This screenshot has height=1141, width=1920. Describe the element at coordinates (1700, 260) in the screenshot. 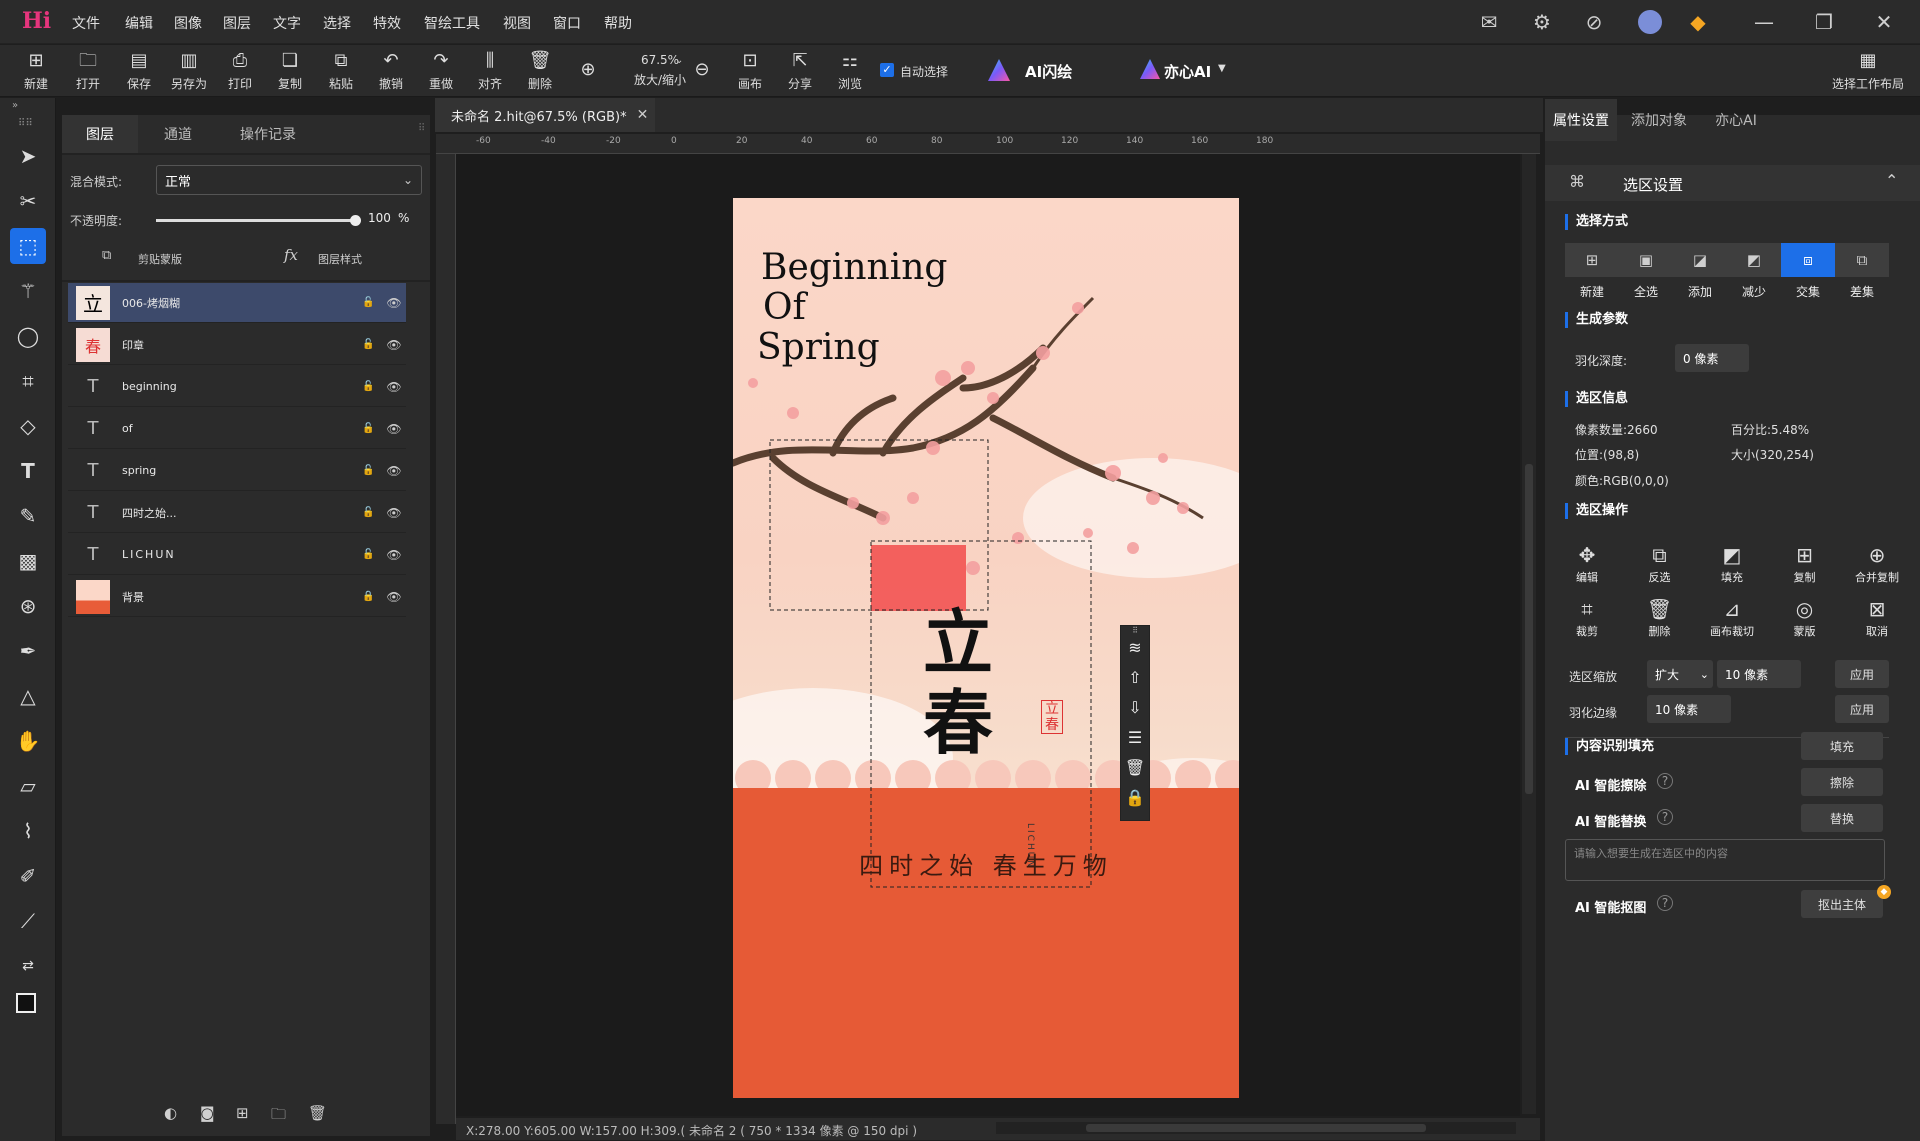

I see `add-selection-icon: ◪` at that location.